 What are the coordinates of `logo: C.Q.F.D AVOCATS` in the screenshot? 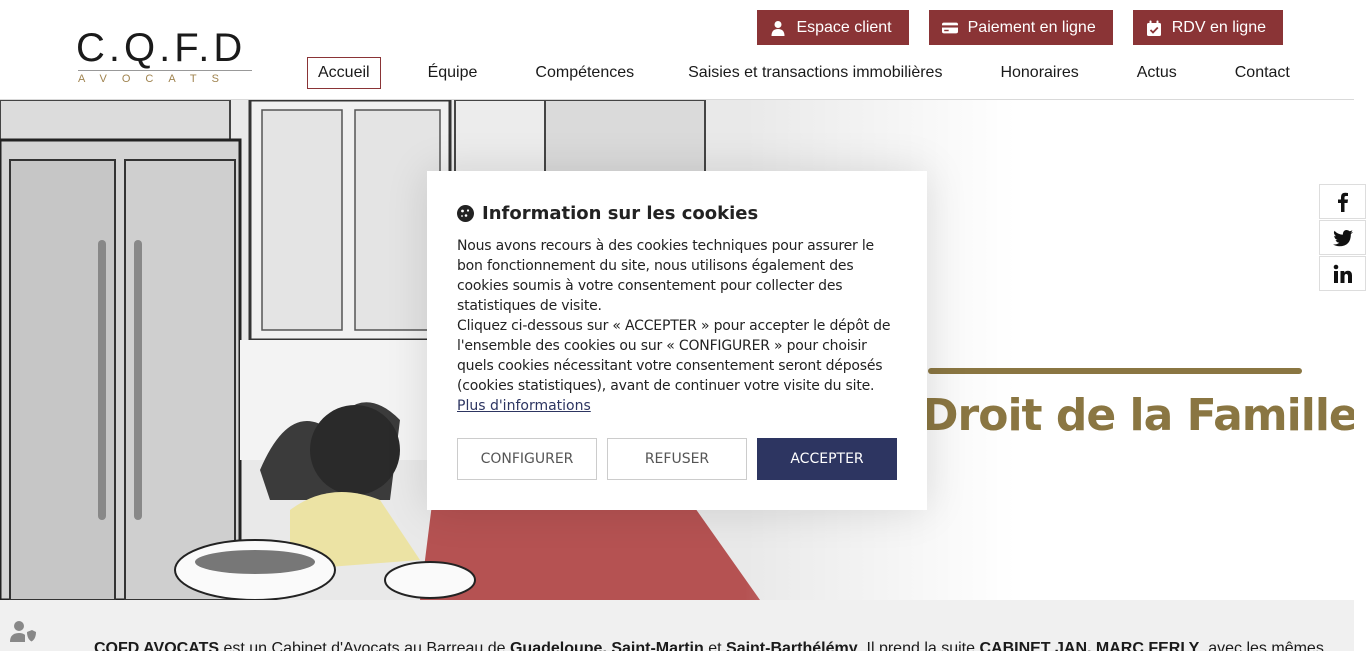 It's located at (168, 59).